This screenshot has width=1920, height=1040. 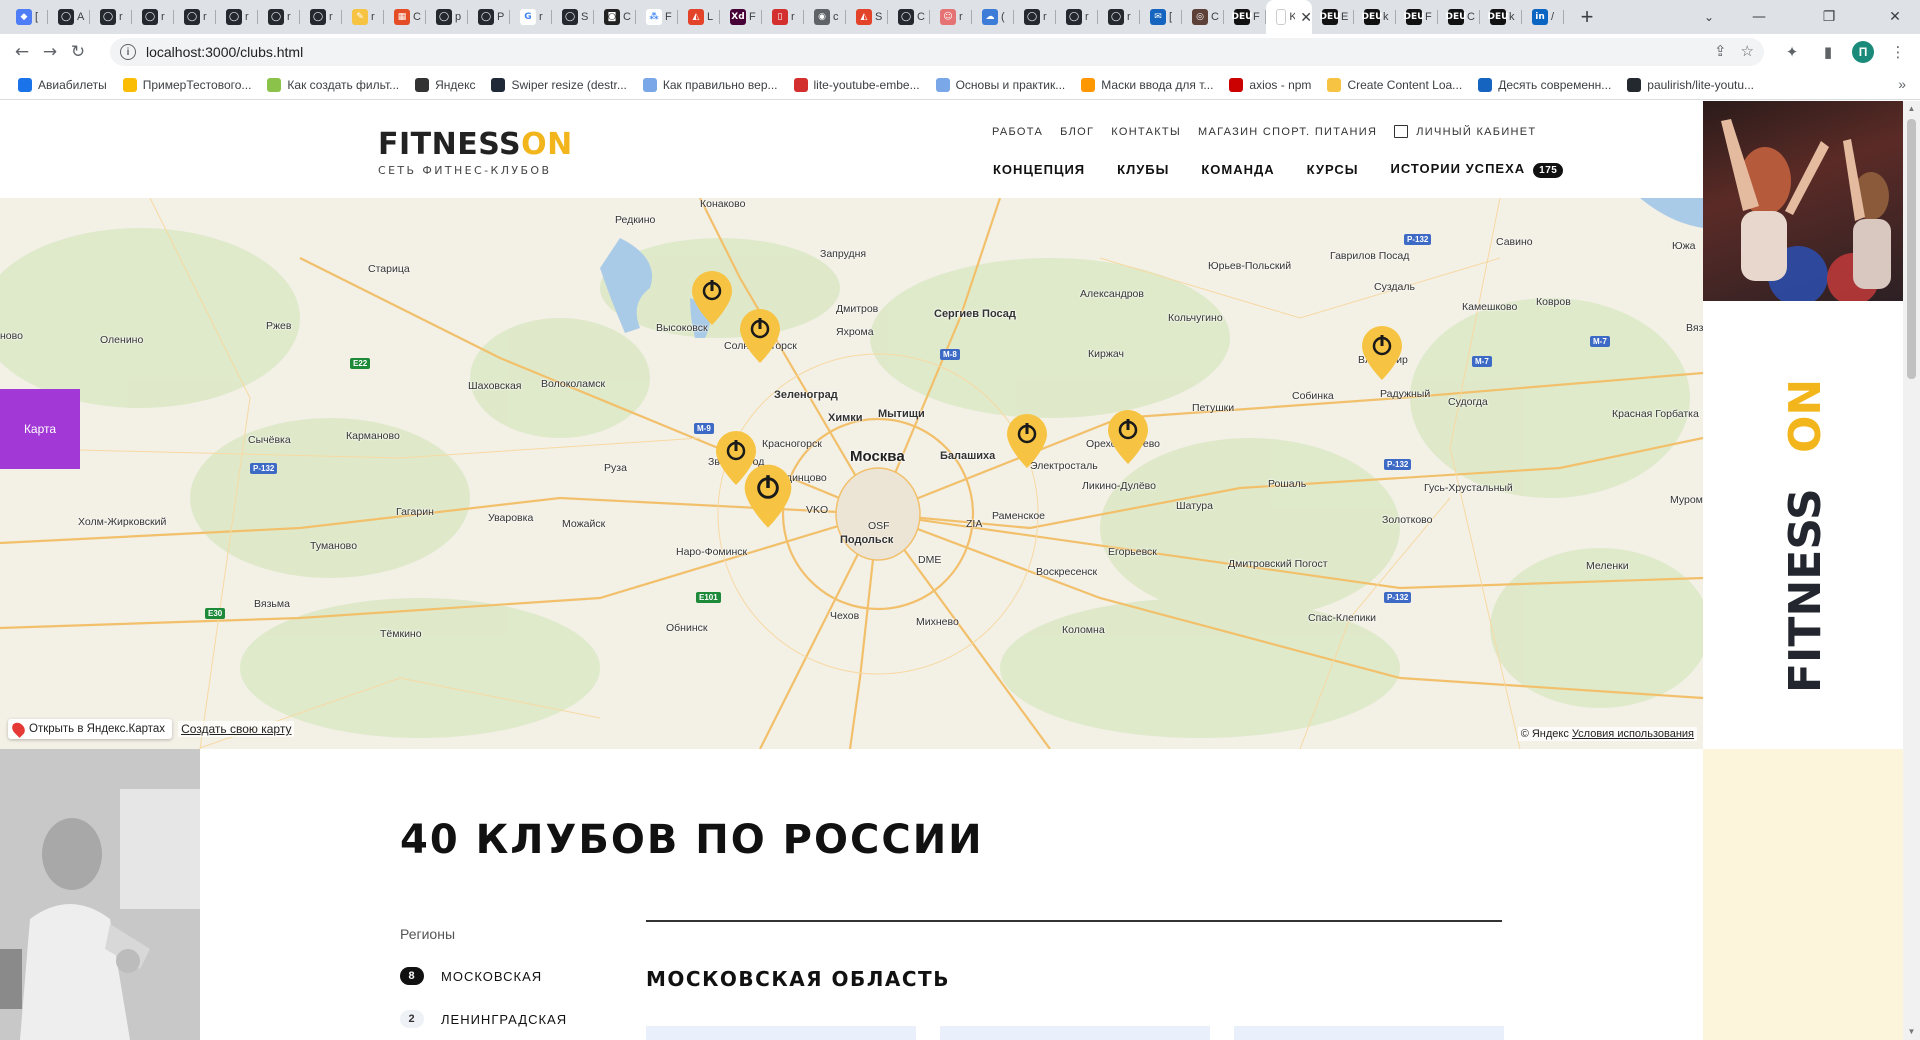 What do you see at coordinates (445, 84) in the screenshot?
I see `bookmark-item: Яндекс` at bounding box center [445, 84].